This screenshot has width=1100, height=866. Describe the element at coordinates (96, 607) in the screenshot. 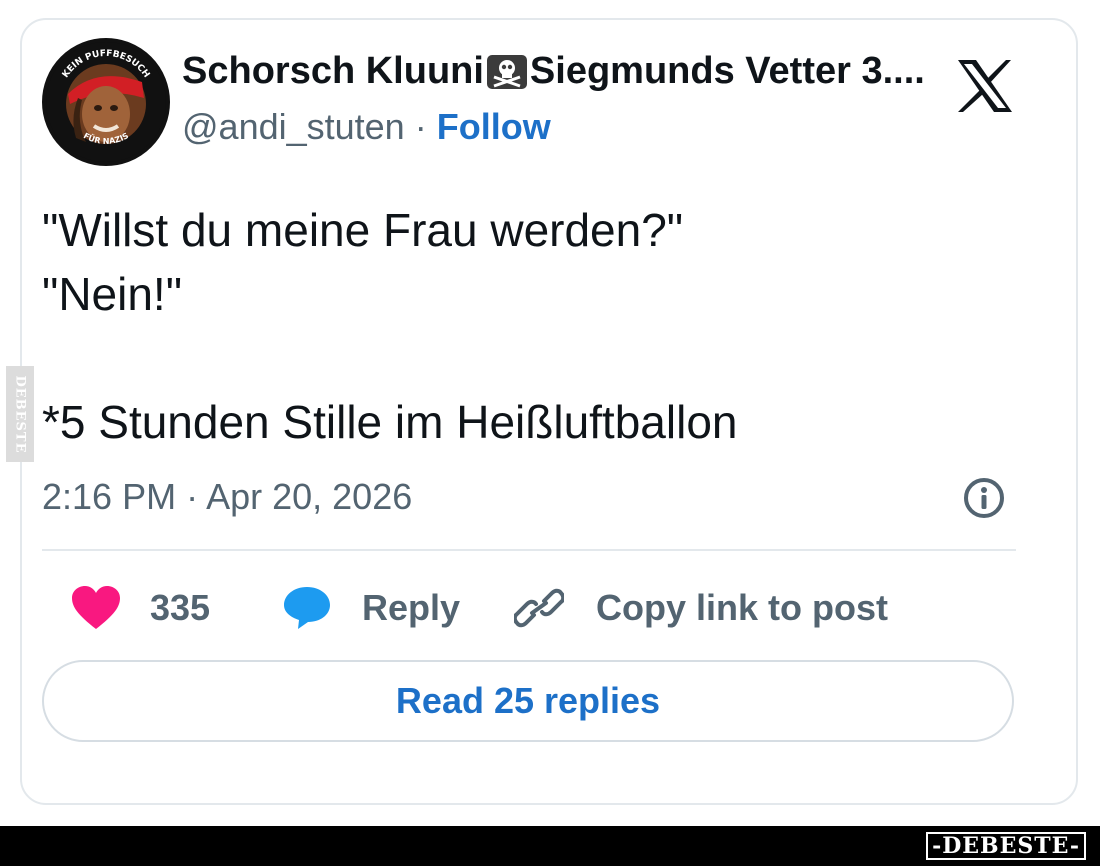

I see `heart-icon` at that location.